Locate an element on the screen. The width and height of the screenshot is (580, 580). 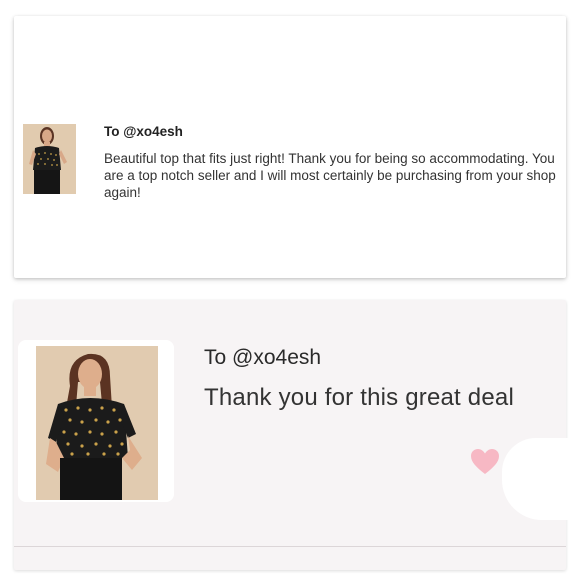
heart-icon is located at coordinates (485, 462).